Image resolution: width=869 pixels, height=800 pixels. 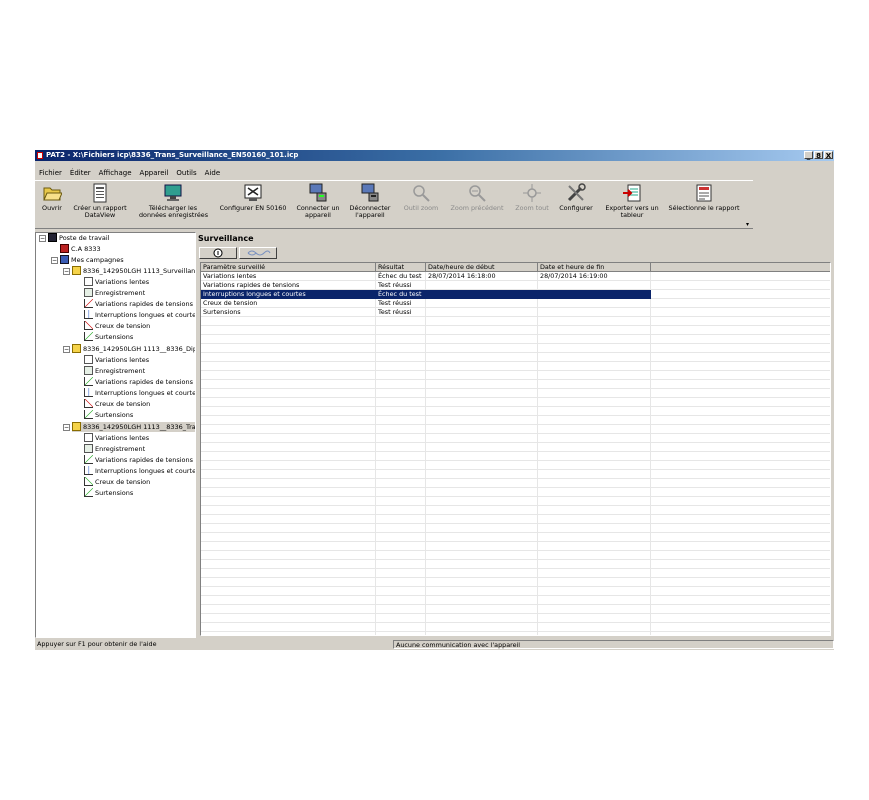 What do you see at coordinates (133, 427) in the screenshot?
I see `tree-campaign-3: 8336_142950LGH 1113__8336_Tra` at bounding box center [133, 427].